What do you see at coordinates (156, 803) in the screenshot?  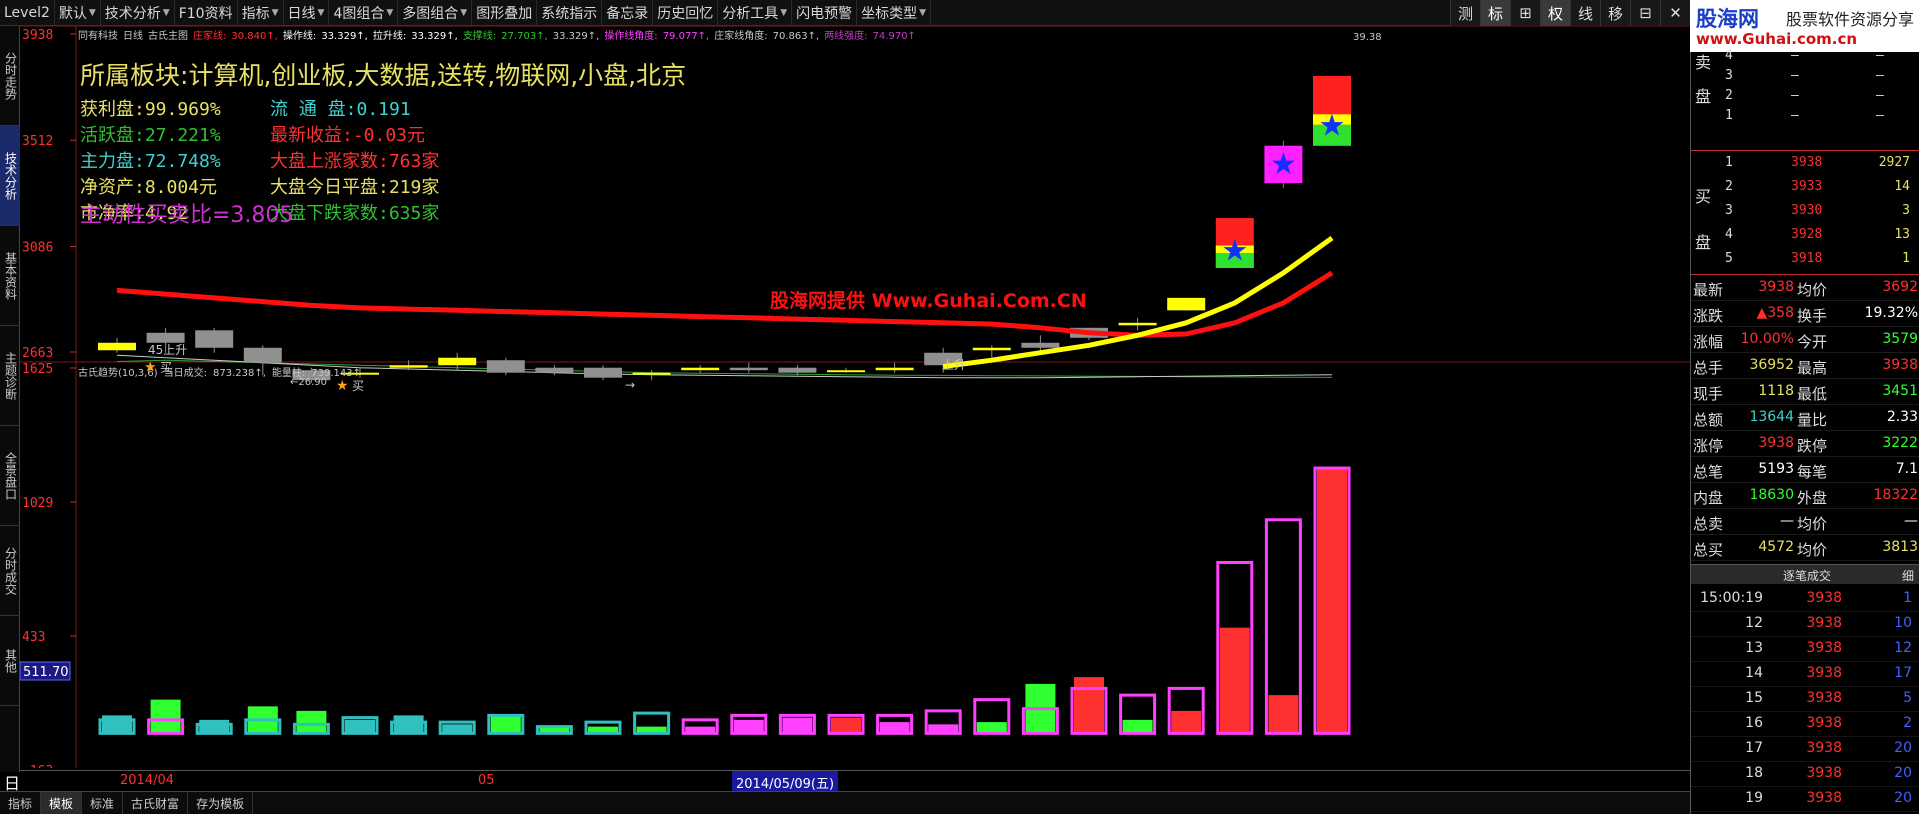 I see `bottom-tab: 古氏财富` at bounding box center [156, 803].